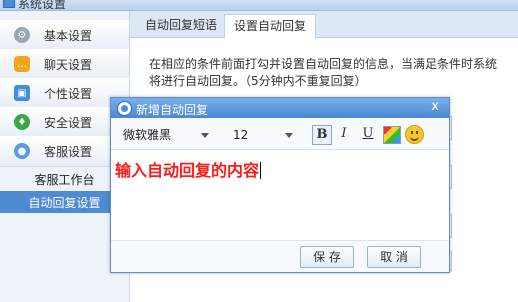 Image resolution: width=518 pixels, height=302 pixels. I want to click on sidebar-item-label: 客服设置, so click(68, 151).